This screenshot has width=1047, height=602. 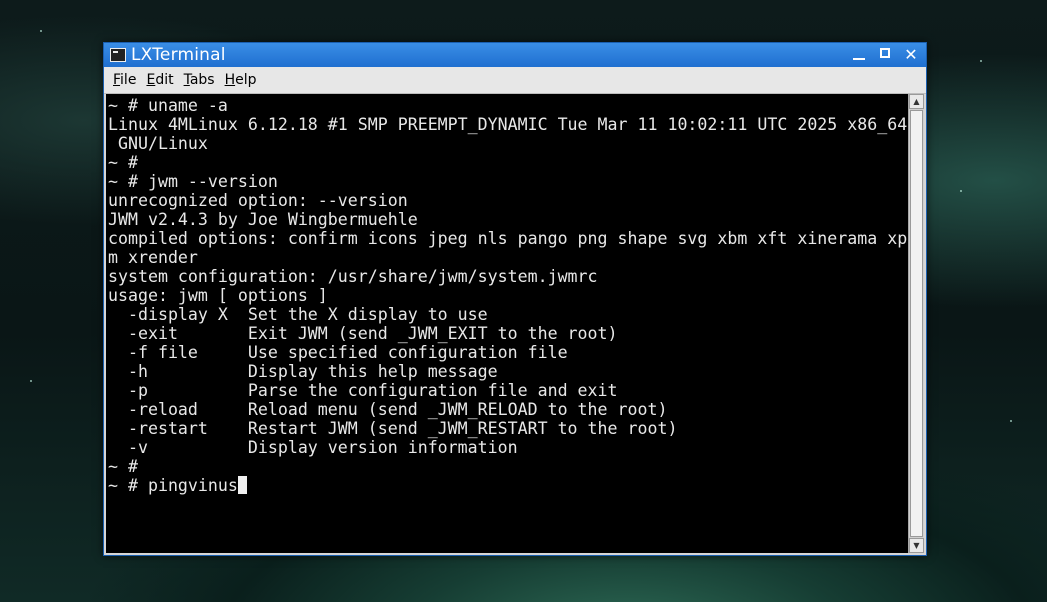 I want to click on menu-help: Help, so click(x=241, y=80).